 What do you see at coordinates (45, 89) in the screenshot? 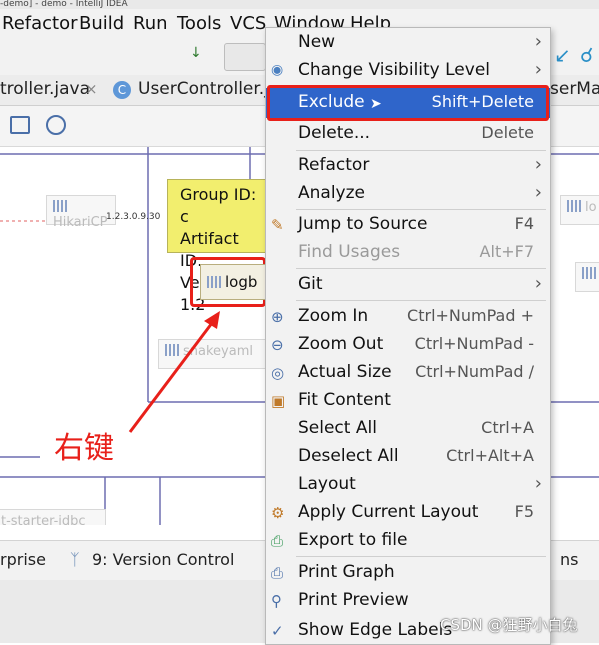
I see `tab-controller: troller.java` at bounding box center [45, 89].